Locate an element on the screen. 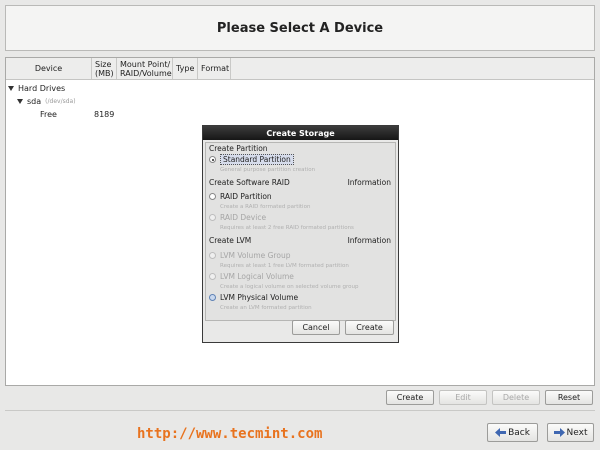 The height and width of the screenshot is (450, 600). page-header: Please Select A Device is located at coordinates (300, 28).